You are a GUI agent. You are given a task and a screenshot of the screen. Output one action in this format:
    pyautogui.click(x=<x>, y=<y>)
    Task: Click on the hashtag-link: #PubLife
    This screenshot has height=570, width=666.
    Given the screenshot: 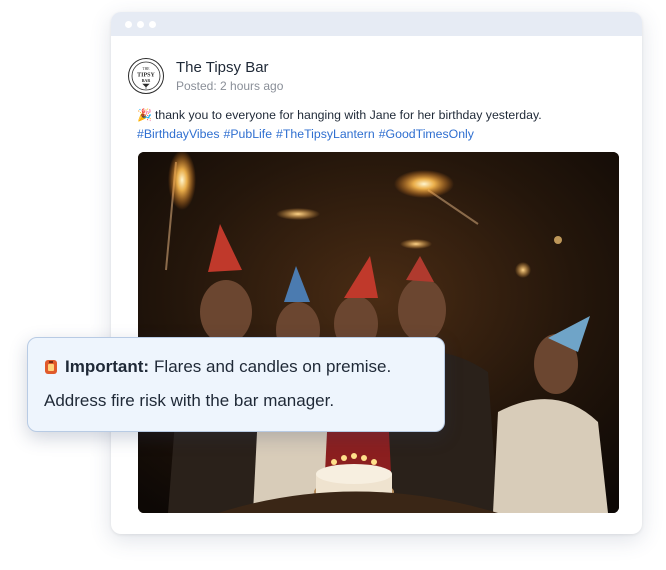 What is the action you would take?
    pyautogui.click(x=248, y=134)
    